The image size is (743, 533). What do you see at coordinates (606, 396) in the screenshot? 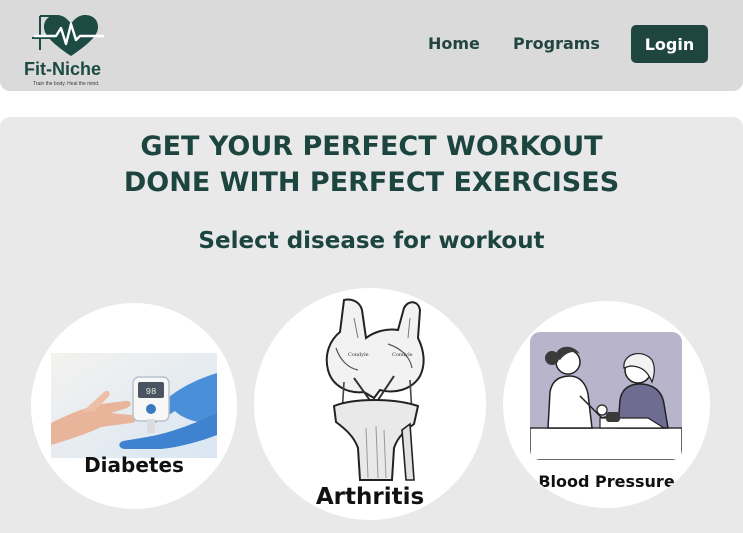
I see `blood-pressure-checkup-illustration` at bounding box center [606, 396].